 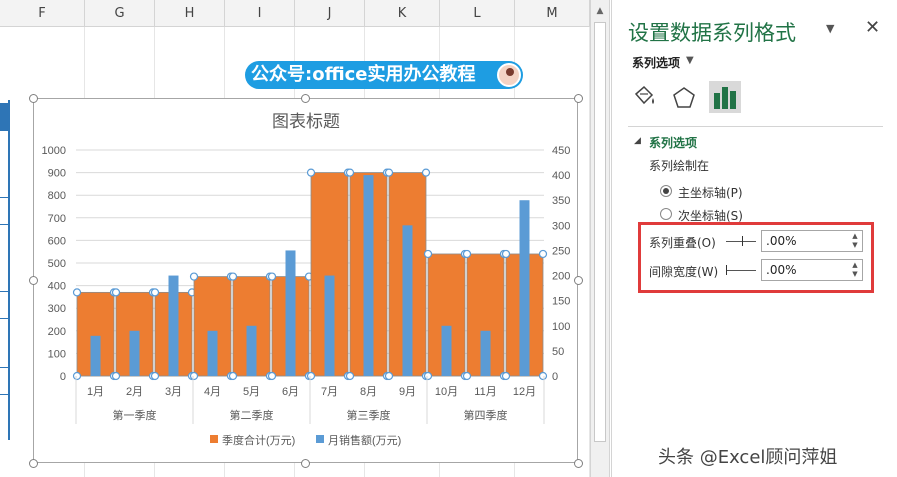 What do you see at coordinates (725, 97) in the screenshot?
I see `series-options-bar-chart-icon` at bounding box center [725, 97].